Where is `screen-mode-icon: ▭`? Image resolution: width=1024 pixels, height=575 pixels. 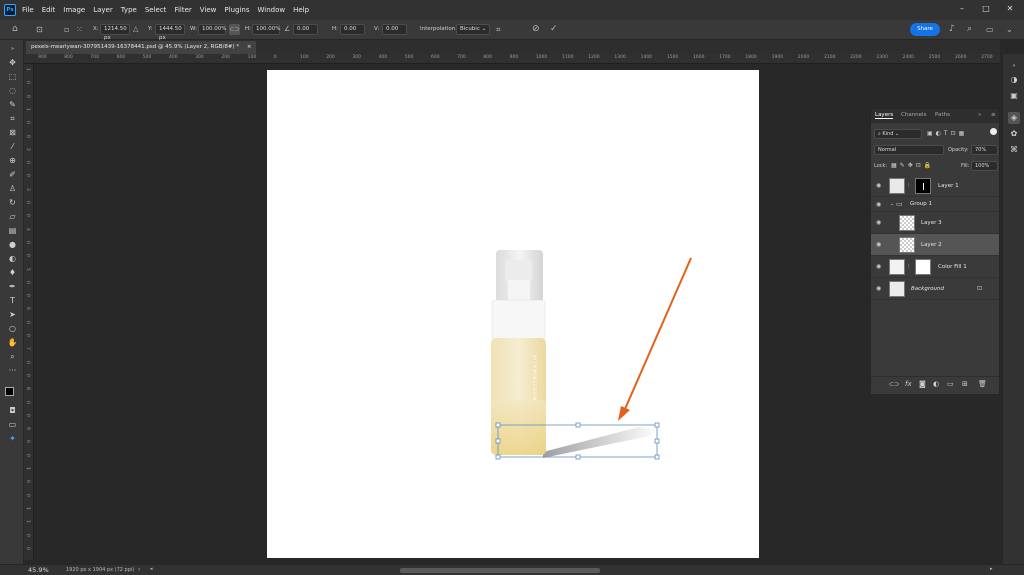 screen-mode-icon: ▭ is located at coordinates (12, 424).